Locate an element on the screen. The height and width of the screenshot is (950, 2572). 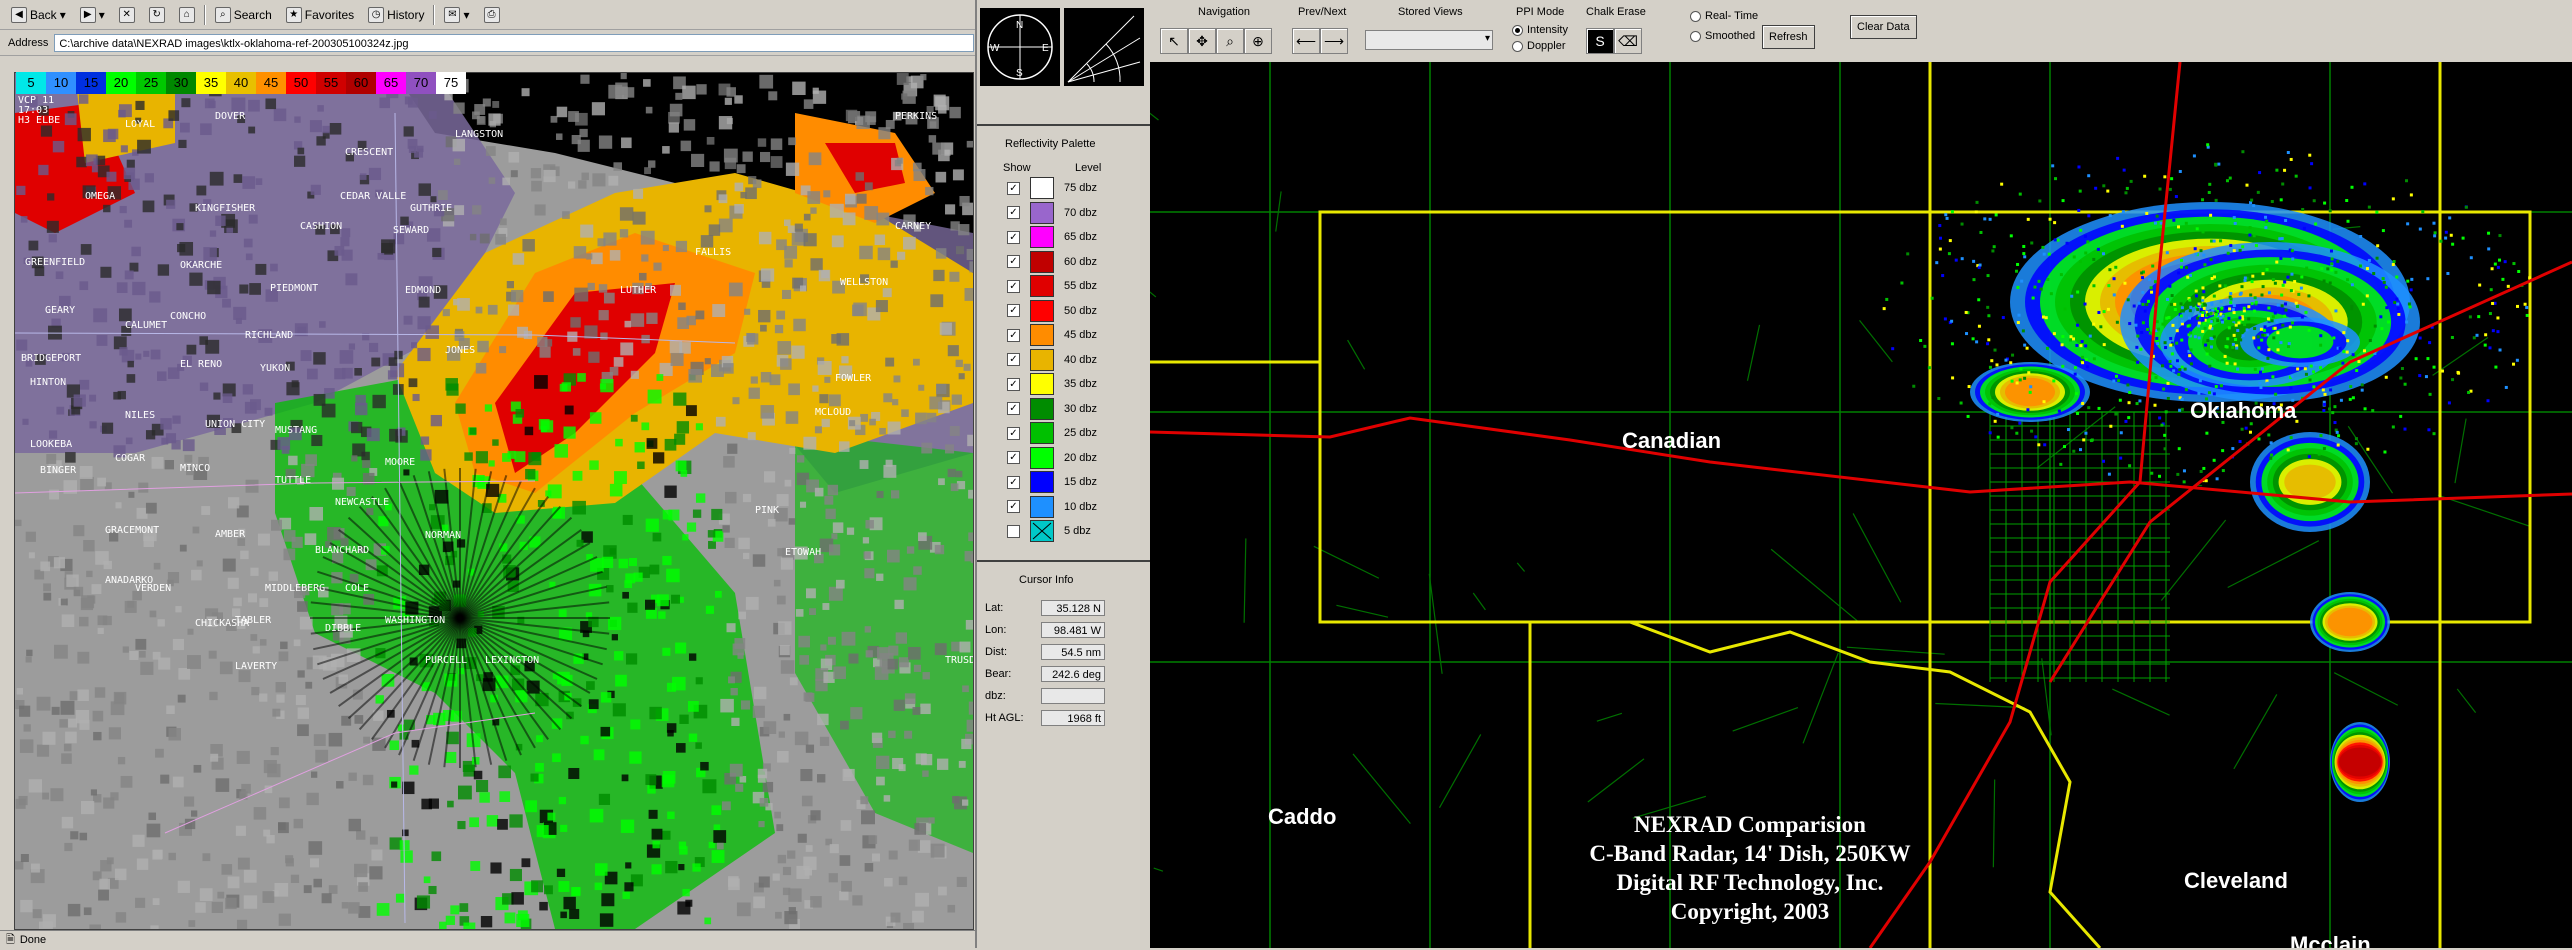
town-label: FALLIS is located at coordinates (713, 252).